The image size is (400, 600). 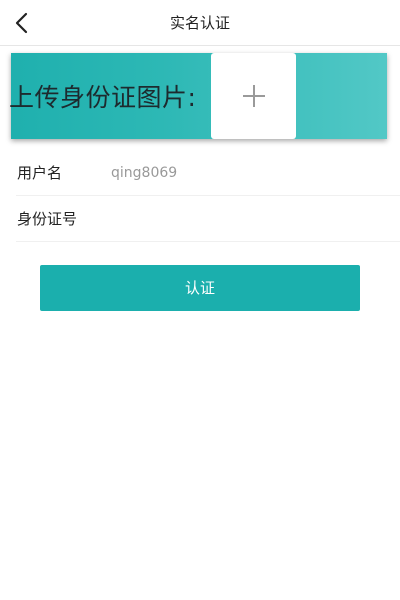 What do you see at coordinates (198, 96) in the screenshot?
I see `id-upload-section: 上传身份证图片:` at bounding box center [198, 96].